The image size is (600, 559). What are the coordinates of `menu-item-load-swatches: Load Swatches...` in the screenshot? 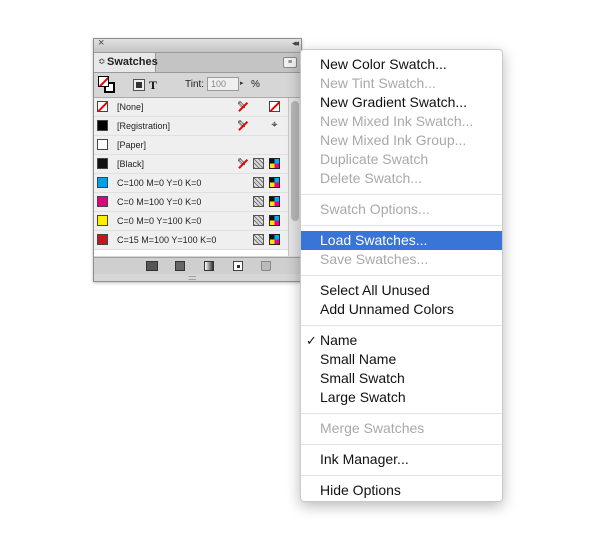 It's located at (401, 240).